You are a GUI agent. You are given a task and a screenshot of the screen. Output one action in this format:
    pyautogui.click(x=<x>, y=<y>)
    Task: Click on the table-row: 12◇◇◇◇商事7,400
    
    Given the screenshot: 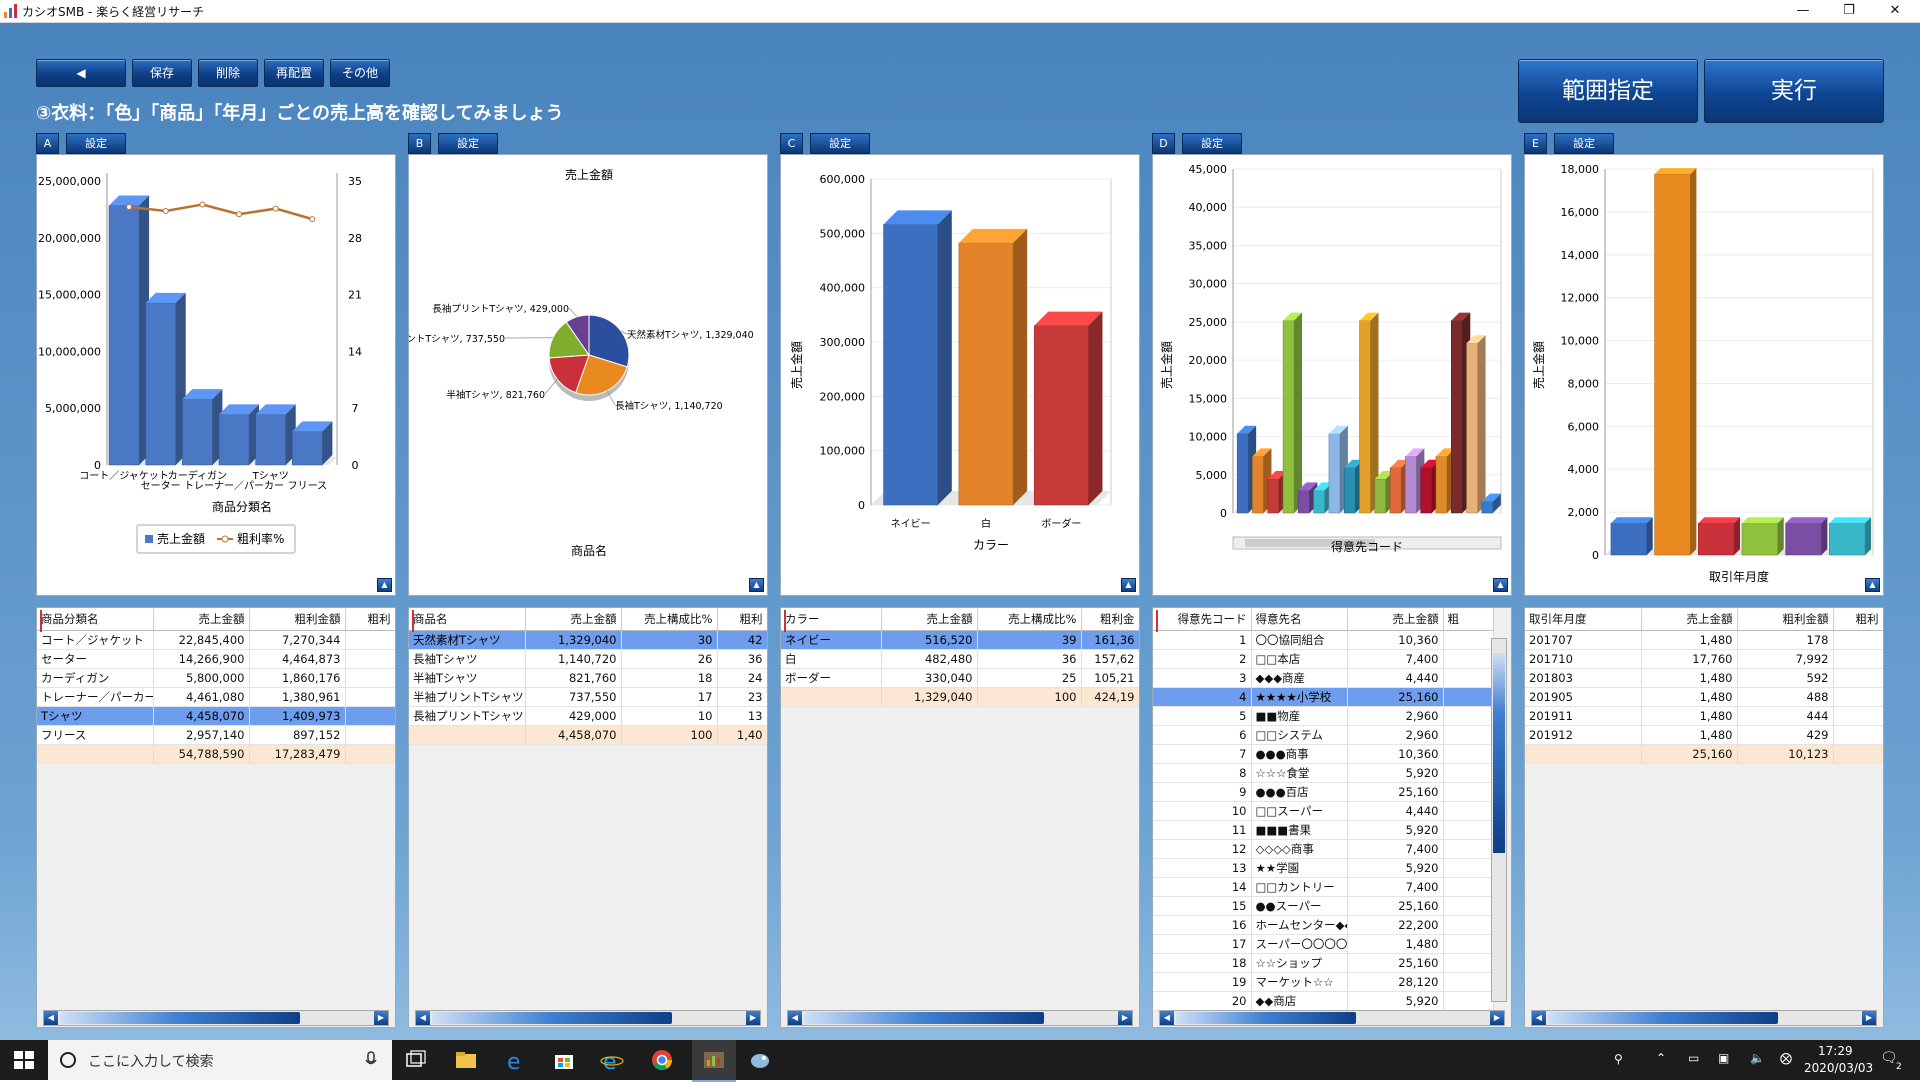 What is the action you would take?
    pyautogui.click(x=1323, y=849)
    